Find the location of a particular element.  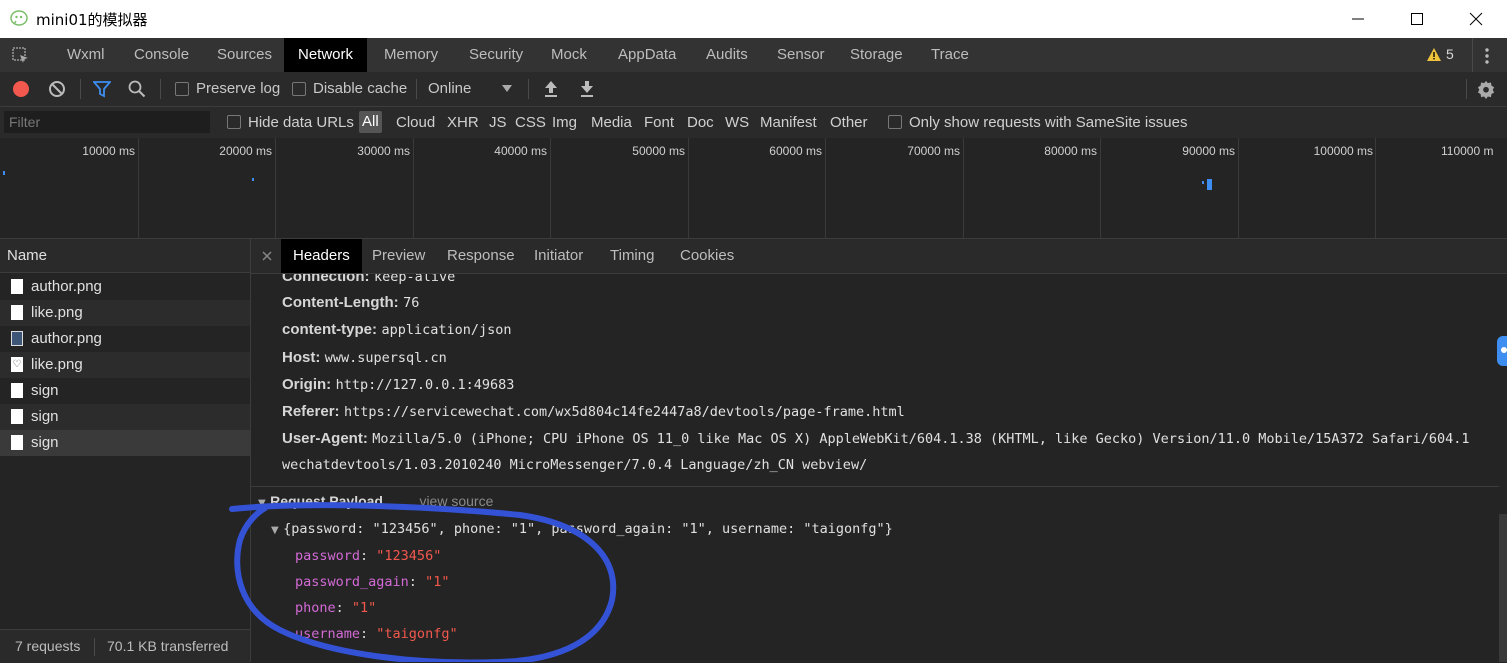

inspect-element-icon is located at coordinates (21, 56).